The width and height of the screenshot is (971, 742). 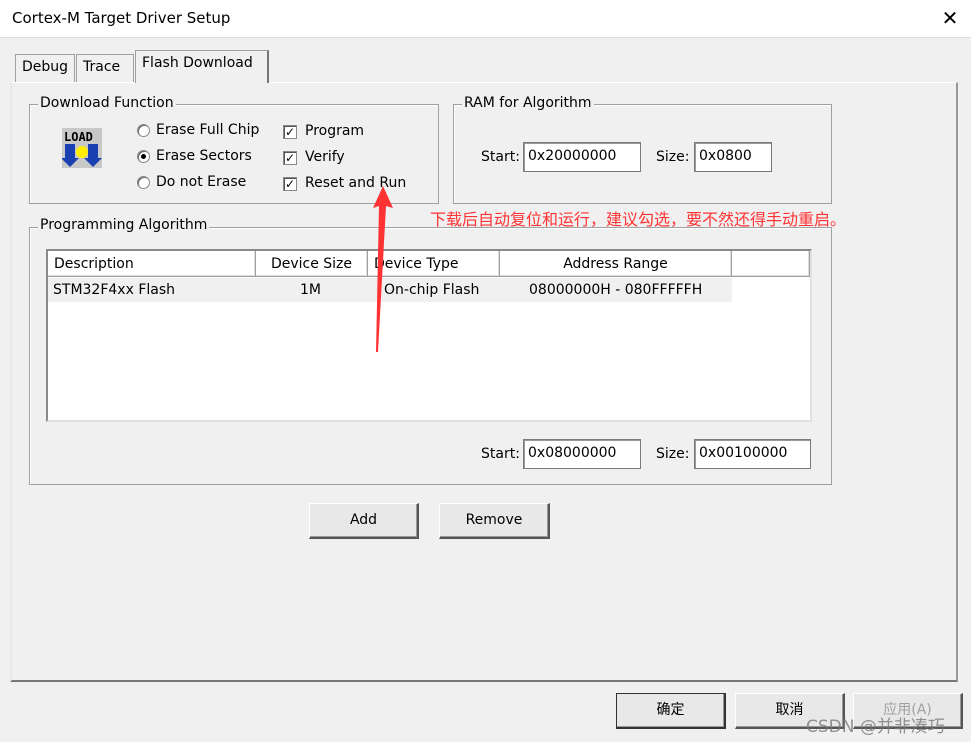 I want to click on svg-text: LOAD, so click(x=78, y=137).